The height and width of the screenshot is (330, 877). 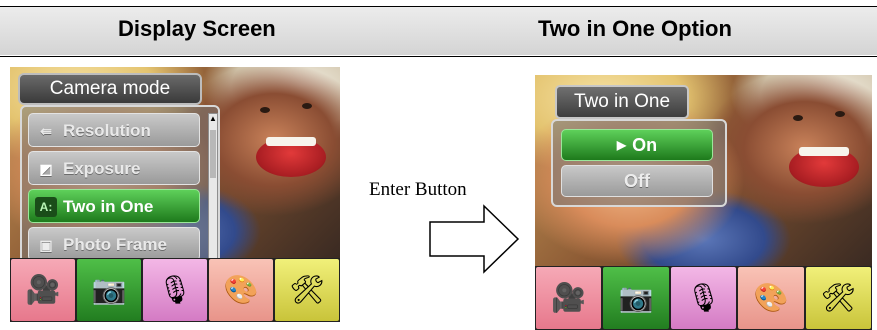 I want to click on resolution-icon: ⇚, so click(x=46, y=131).